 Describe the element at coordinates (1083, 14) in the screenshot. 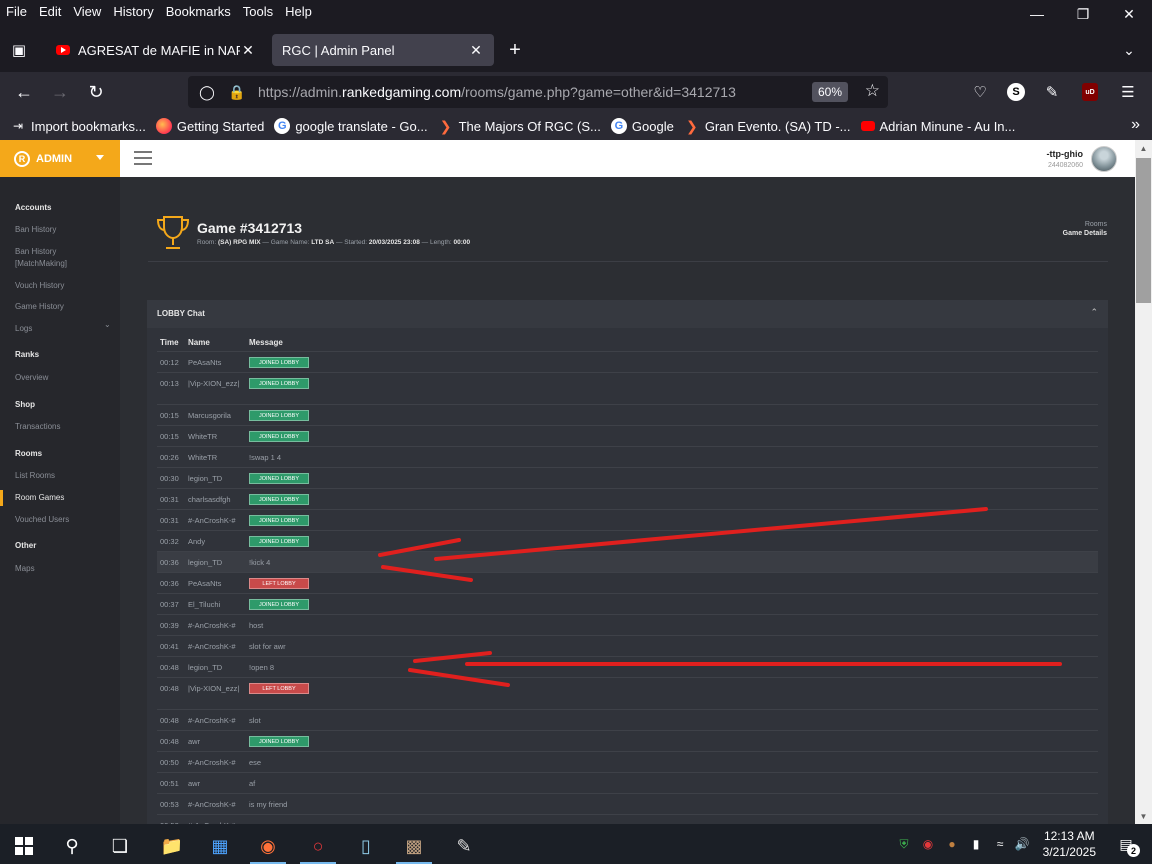

I see `restore-icon: ❐` at that location.